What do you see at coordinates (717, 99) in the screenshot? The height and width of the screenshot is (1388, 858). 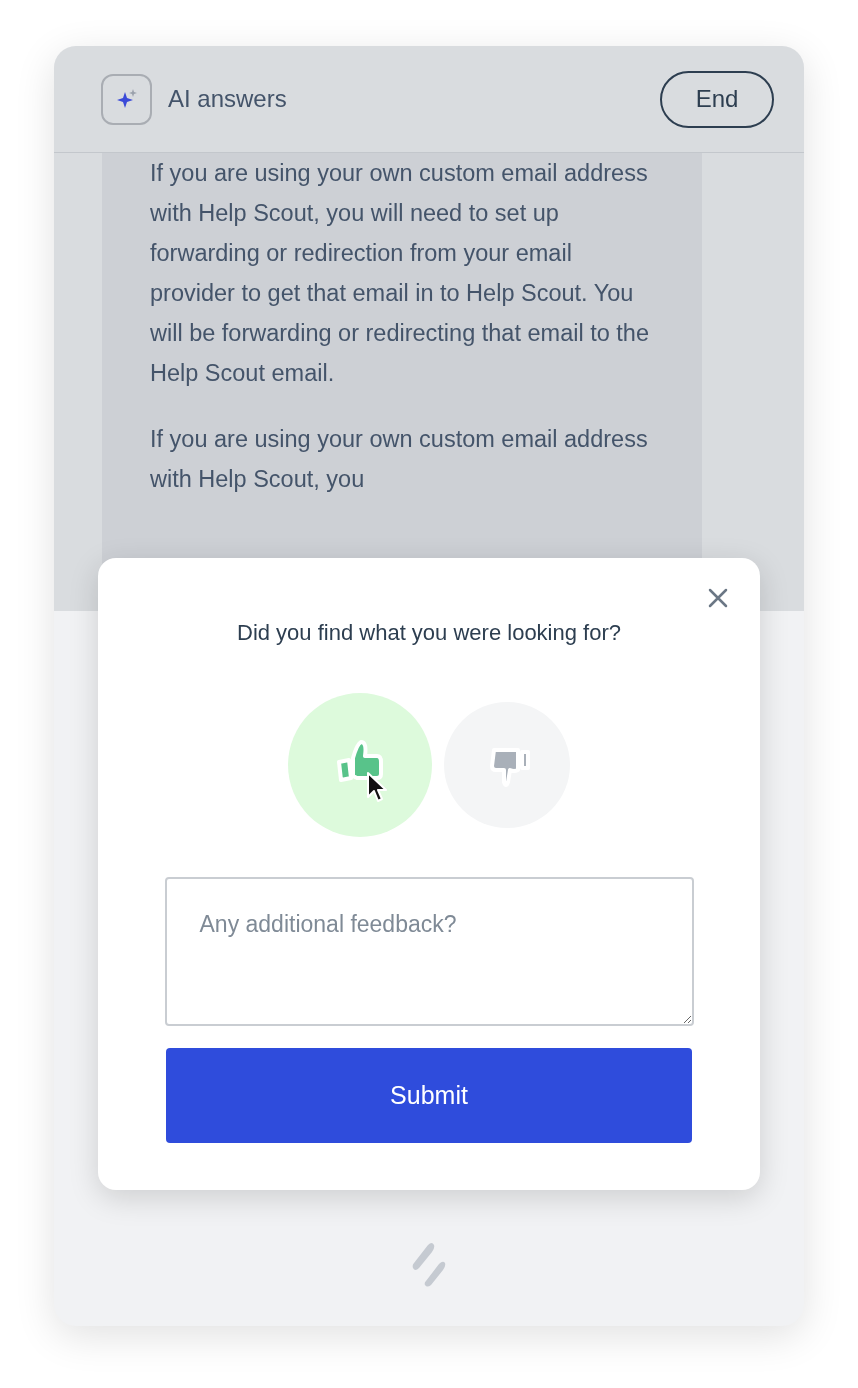 I see `end-button: End` at bounding box center [717, 99].